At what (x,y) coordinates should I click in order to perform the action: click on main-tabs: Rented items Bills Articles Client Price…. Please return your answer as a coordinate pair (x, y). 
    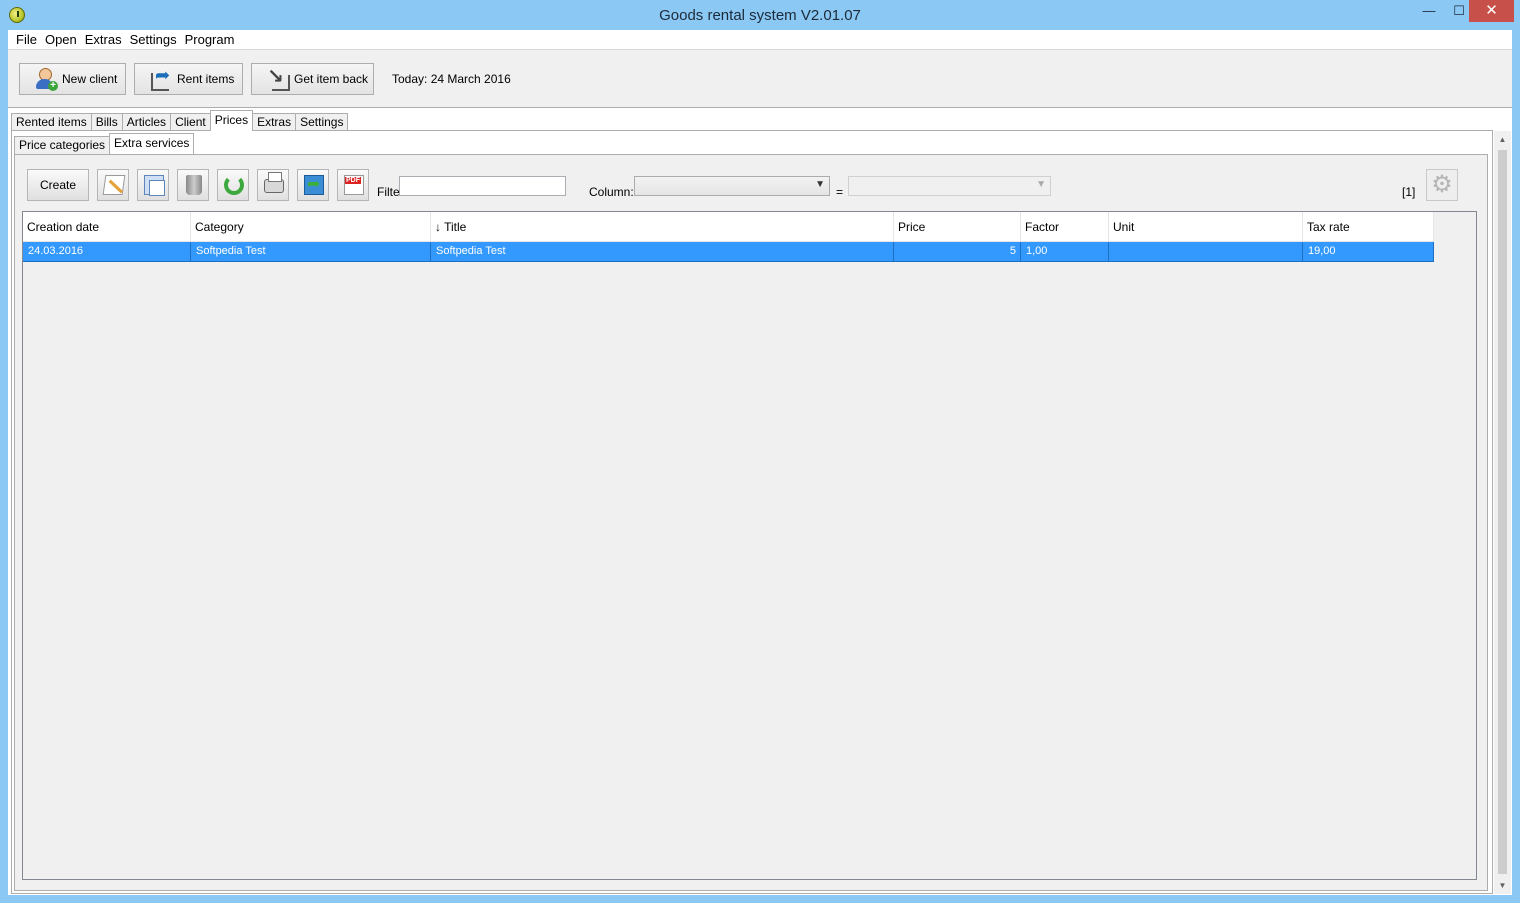
    Looking at the image, I should click on (180, 120).